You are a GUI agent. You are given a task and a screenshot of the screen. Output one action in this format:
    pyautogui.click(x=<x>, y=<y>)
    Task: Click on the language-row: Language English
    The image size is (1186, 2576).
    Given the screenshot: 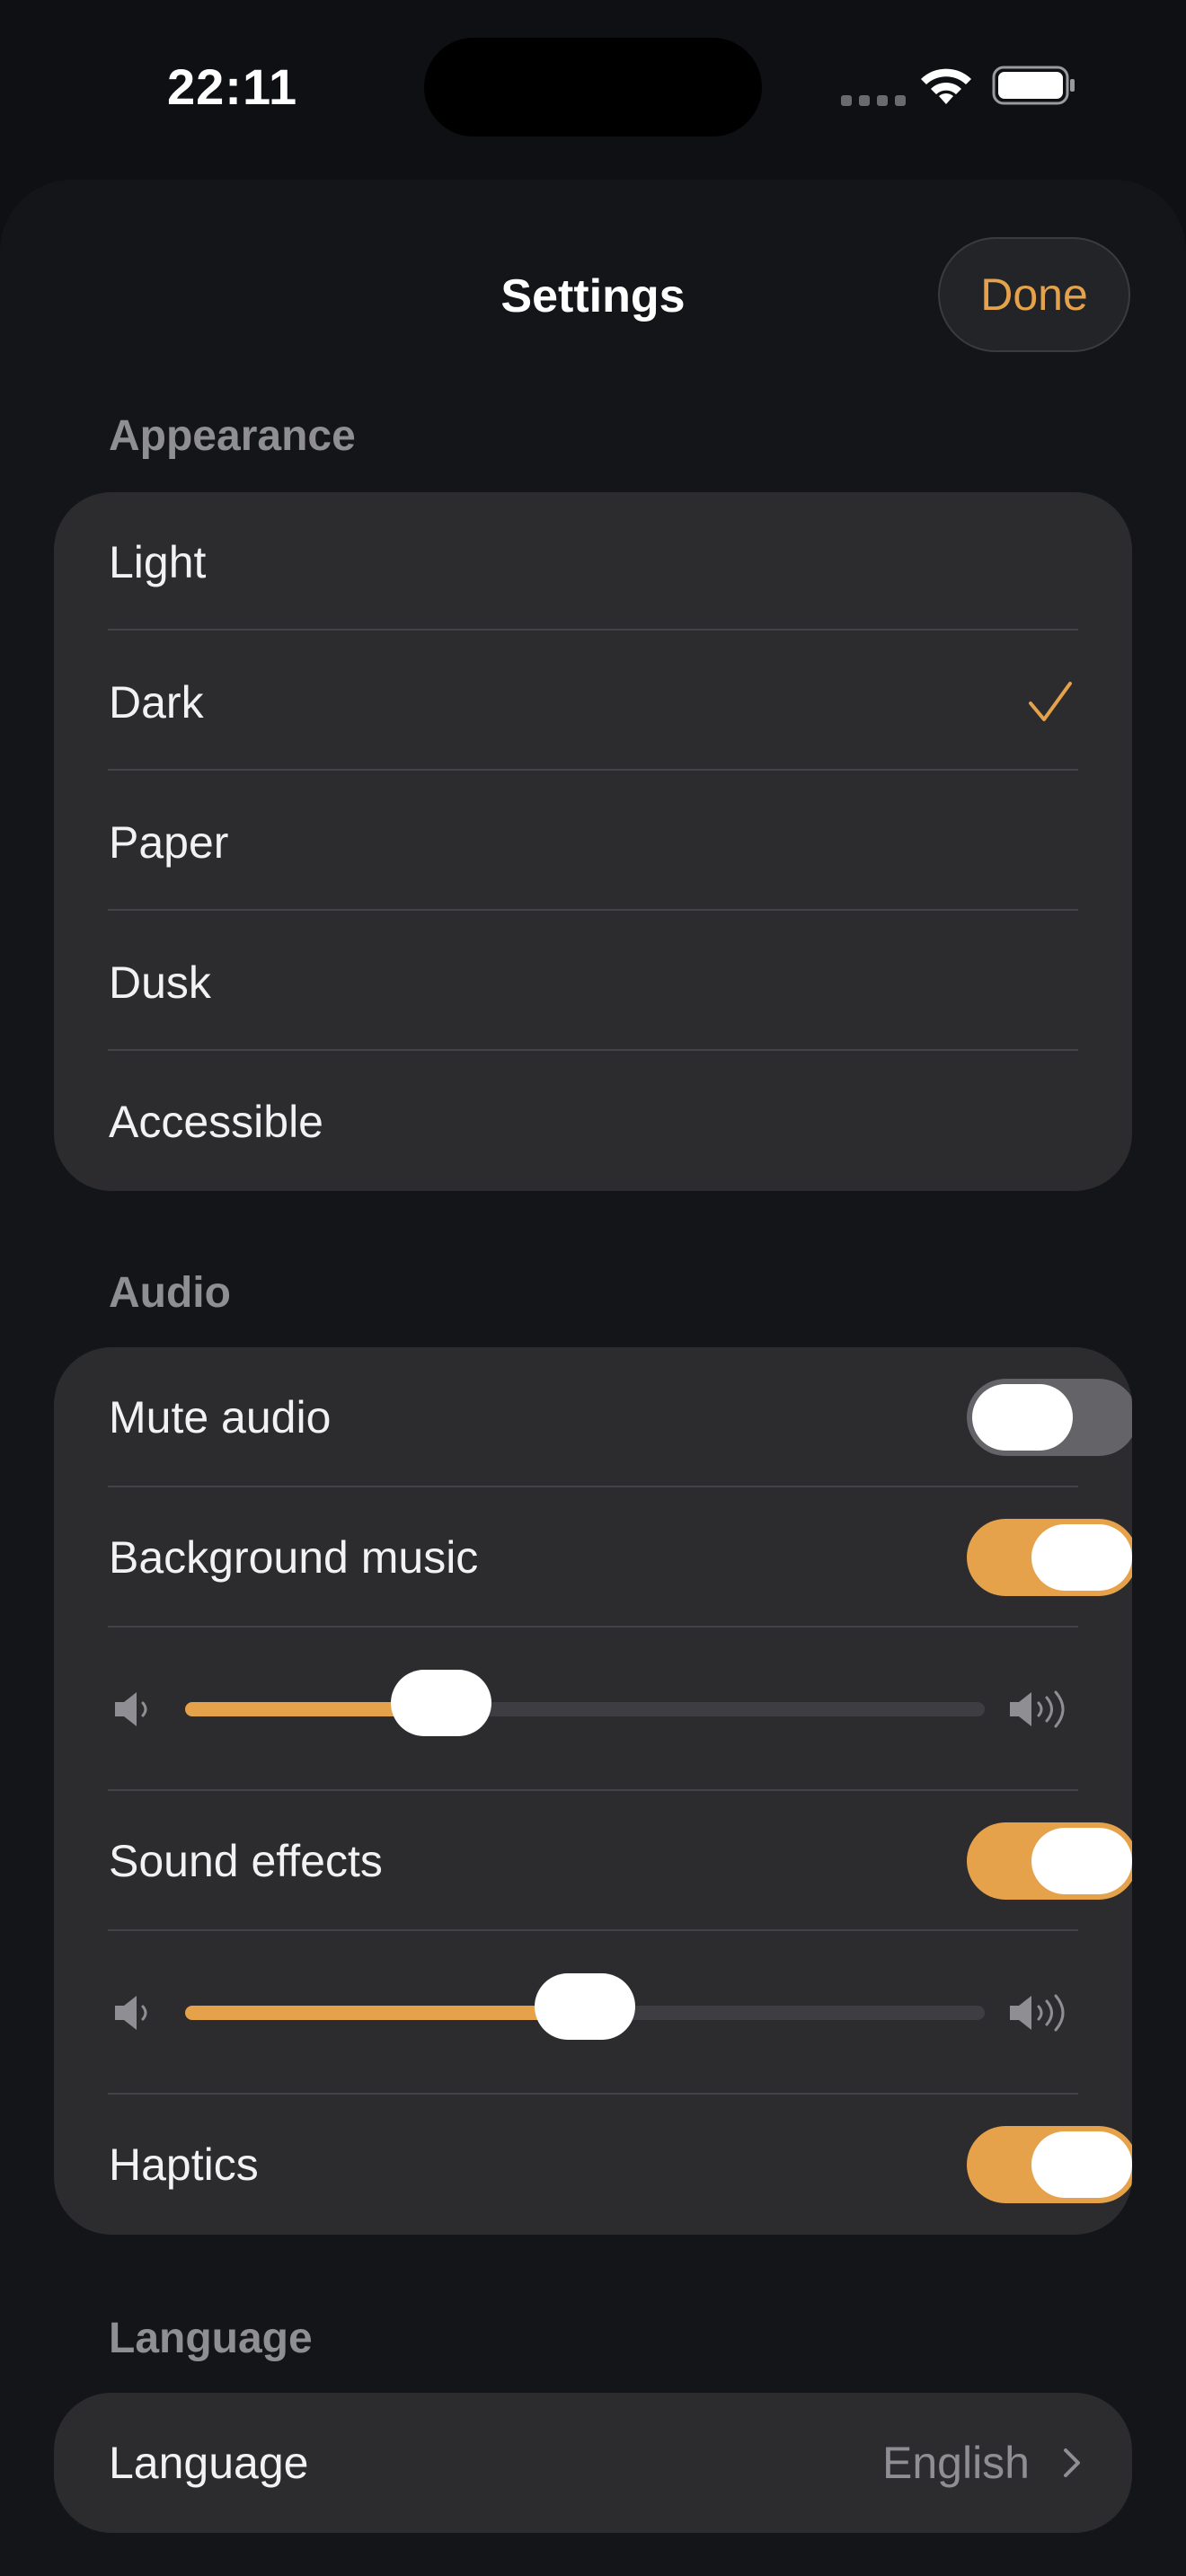 What is the action you would take?
    pyautogui.click(x=593, y=2463)
    